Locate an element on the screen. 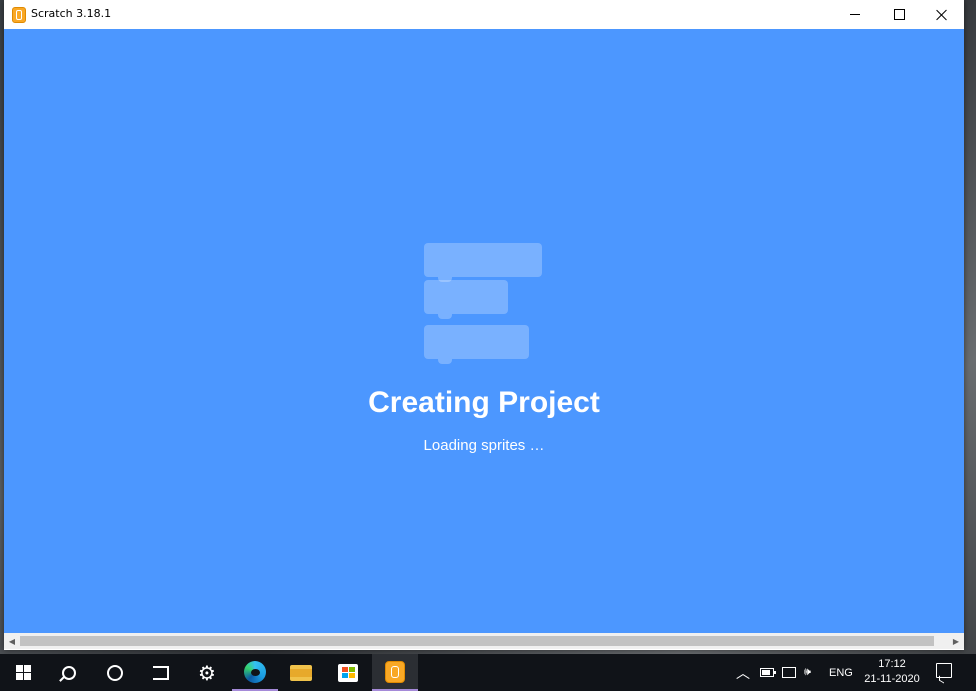 The image size is (976, 691). cortana-button is located at coordinates (115, 672).